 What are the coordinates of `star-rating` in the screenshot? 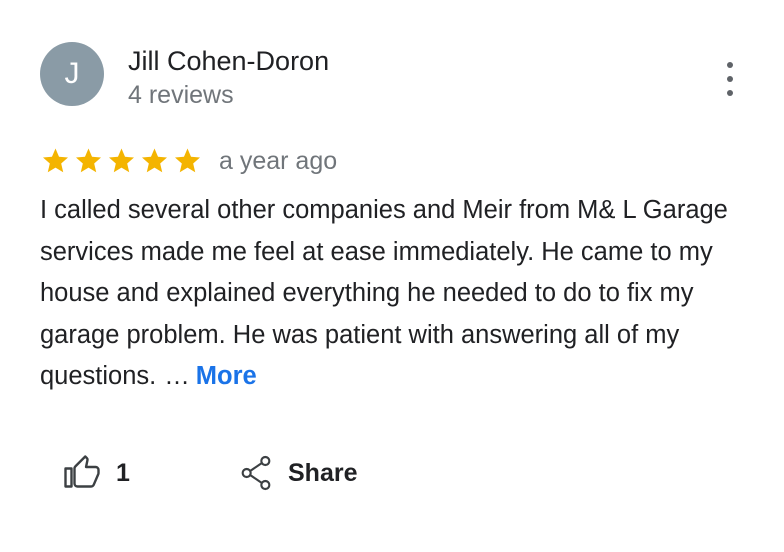 It's located at (121, 161).